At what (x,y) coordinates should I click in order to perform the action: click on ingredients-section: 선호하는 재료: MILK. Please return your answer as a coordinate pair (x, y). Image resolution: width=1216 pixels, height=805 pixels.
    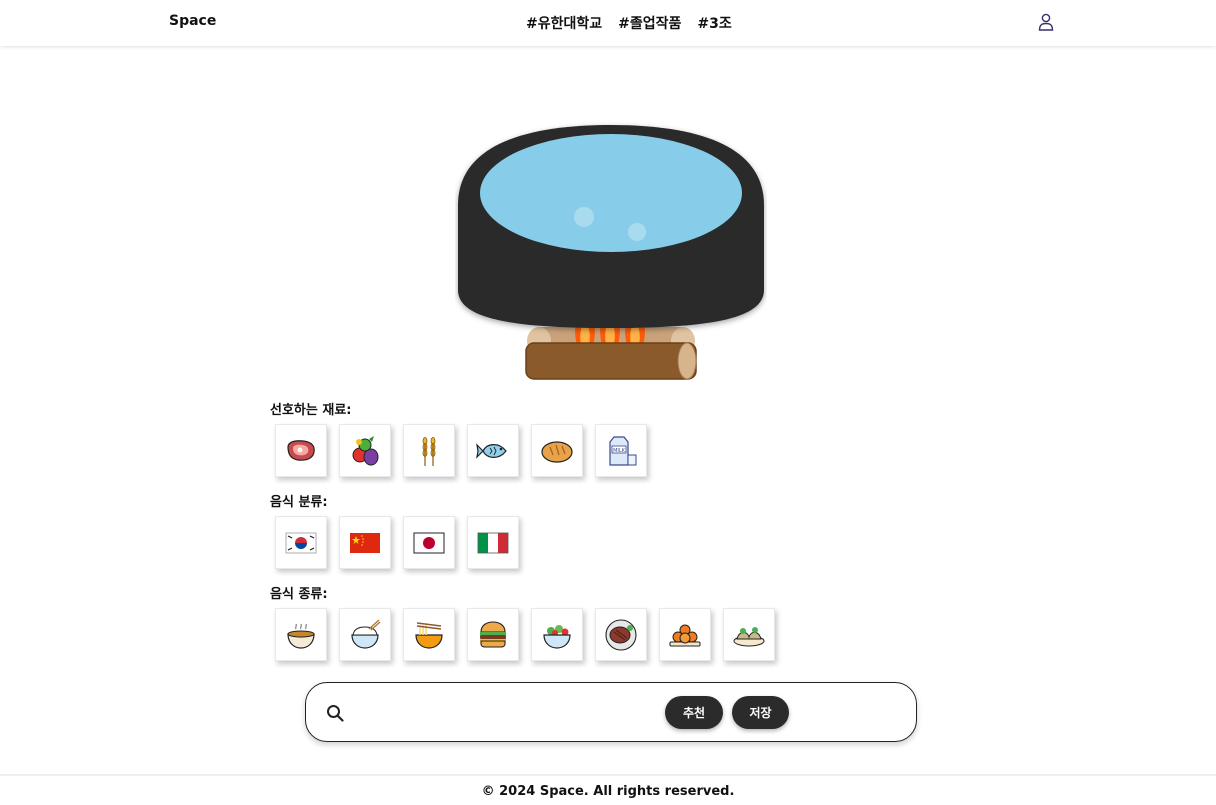
    Looking at the image, I should click on (458, 439).